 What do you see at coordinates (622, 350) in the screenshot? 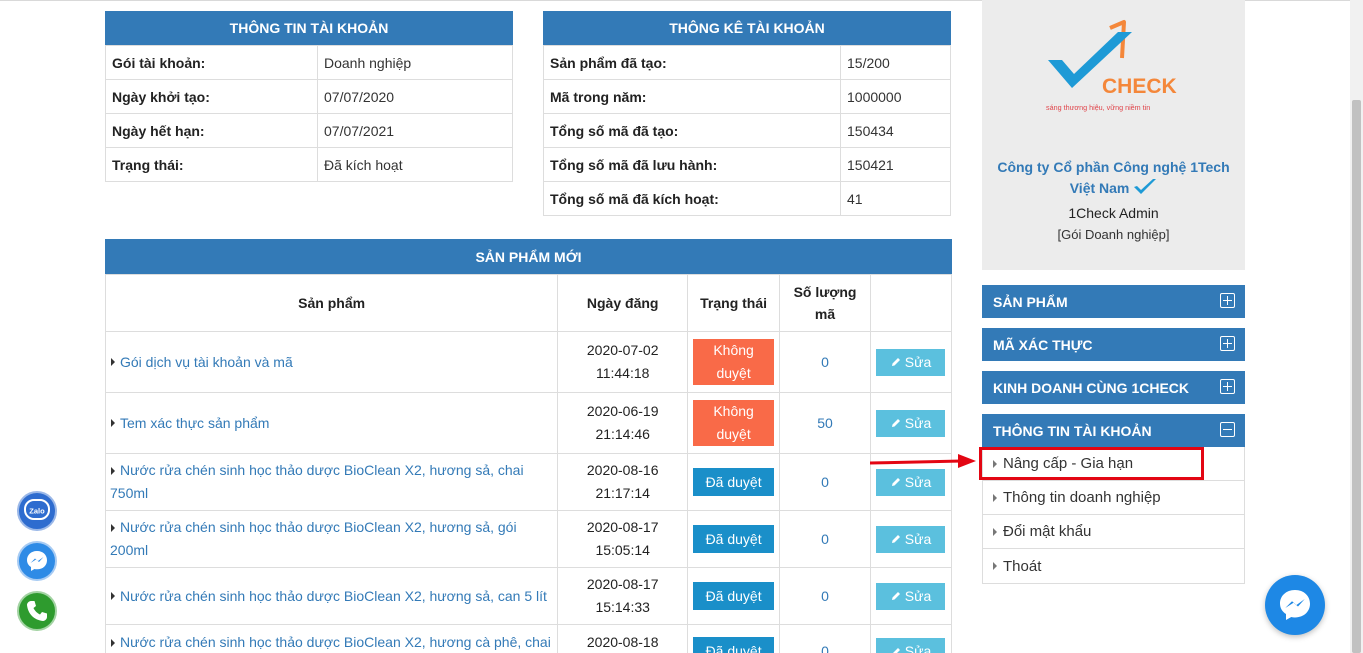
I see `date: 2020-07-02` at bounding box center [622, 350].